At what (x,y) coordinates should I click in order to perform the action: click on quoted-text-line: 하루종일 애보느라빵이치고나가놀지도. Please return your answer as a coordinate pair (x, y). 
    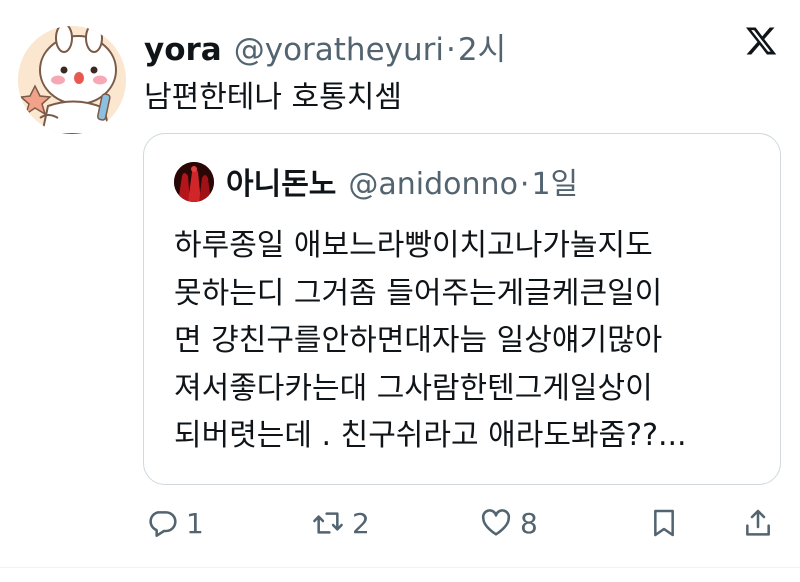
    Looking at the image, I should click on (413, 245).